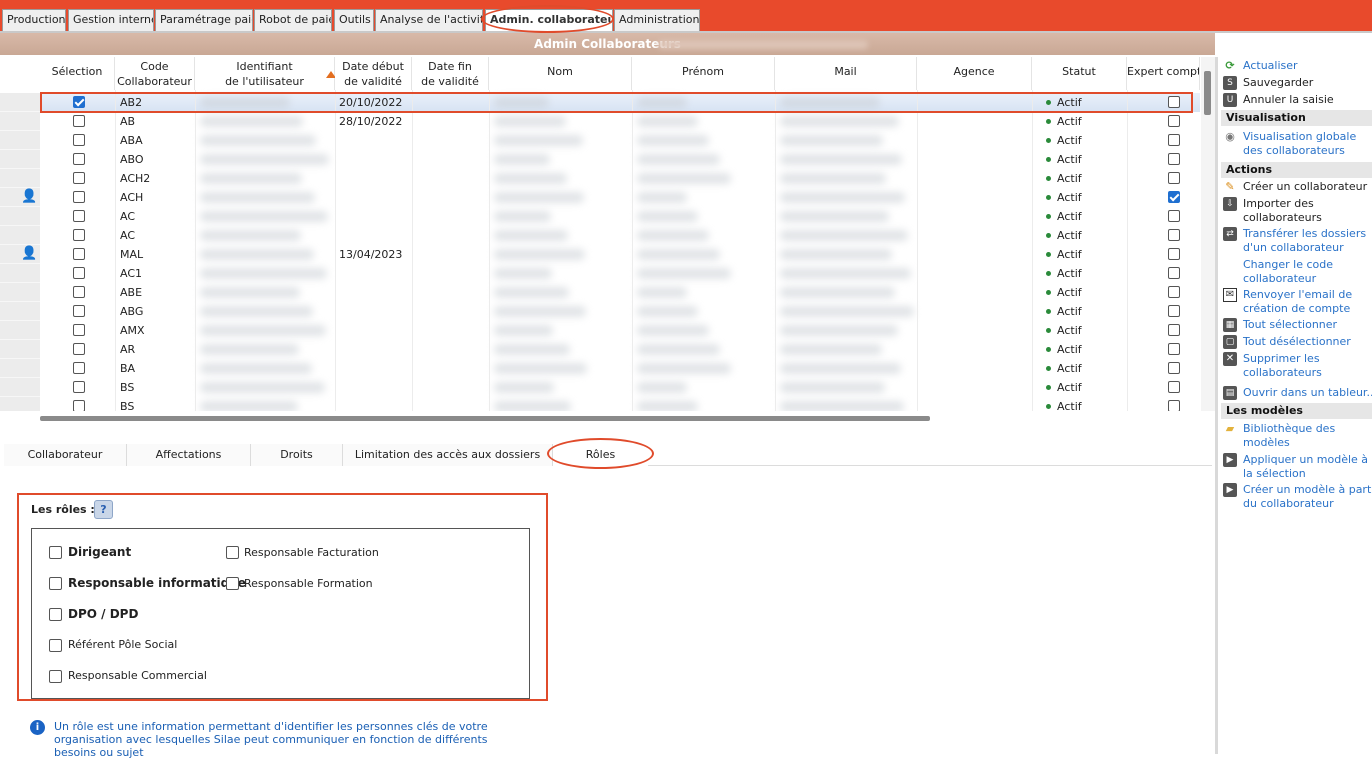  What do you see at coordinates (111, 20) in the screenshot?
I see `tab-gestion-interne: Gestion interne` at bounding box center [111, 20].